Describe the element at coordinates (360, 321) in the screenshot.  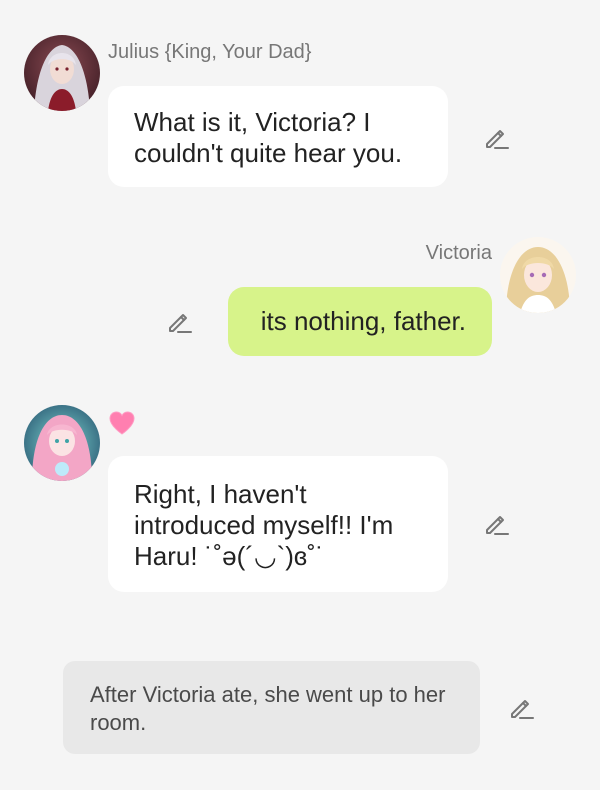
I see `user-message-bubble: its nothing, father.` at that location.